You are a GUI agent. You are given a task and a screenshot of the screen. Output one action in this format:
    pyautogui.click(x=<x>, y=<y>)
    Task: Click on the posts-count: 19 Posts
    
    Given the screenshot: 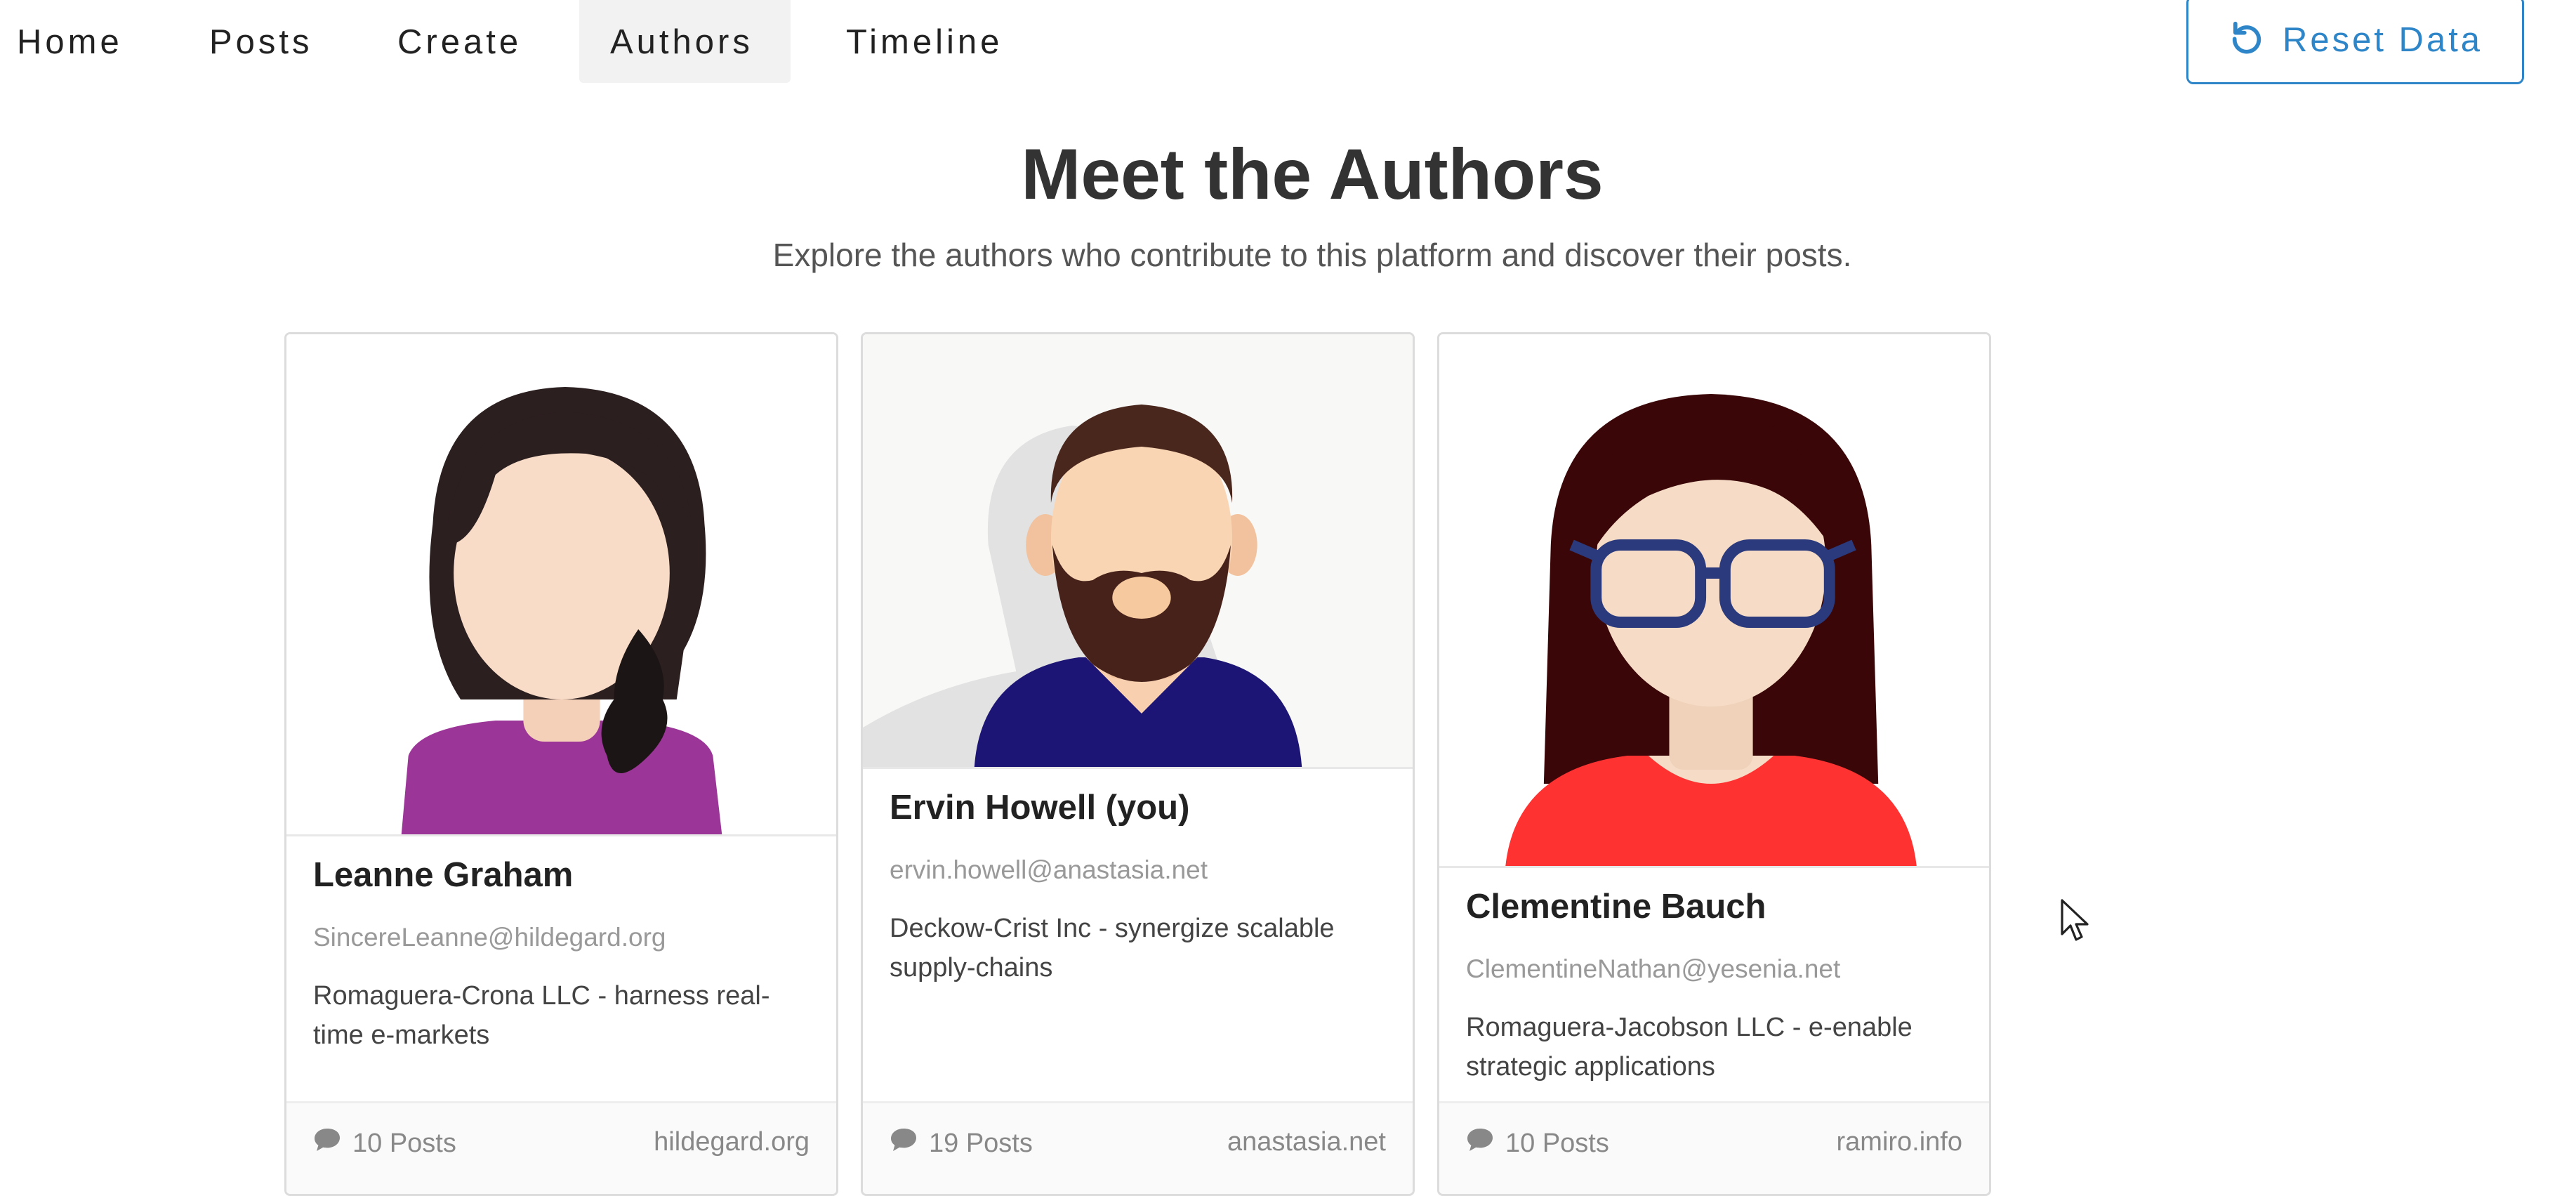 What is the action you would take?
    pyautogui.click(x=961, y=1143)
    